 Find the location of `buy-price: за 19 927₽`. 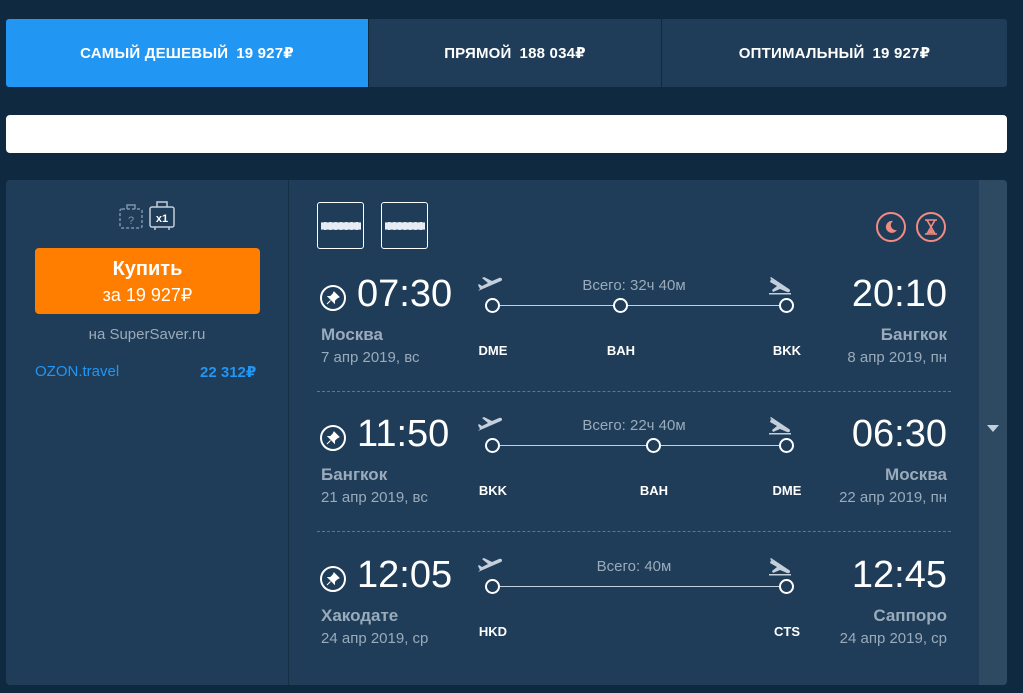

buy-price: за 19 927₽ is located at coordinates (147, 295).